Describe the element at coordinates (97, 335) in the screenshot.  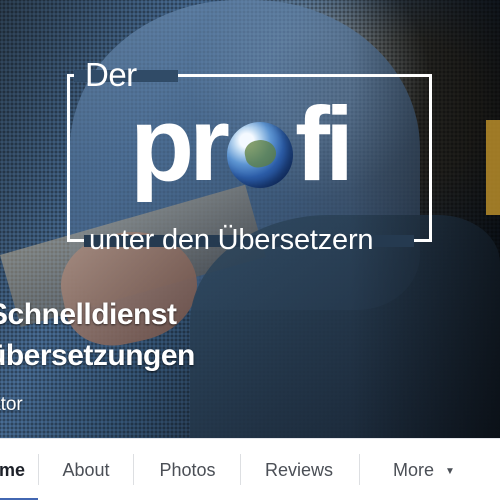
I see `page-title: Schnelldienst übersetzungen` at that location.